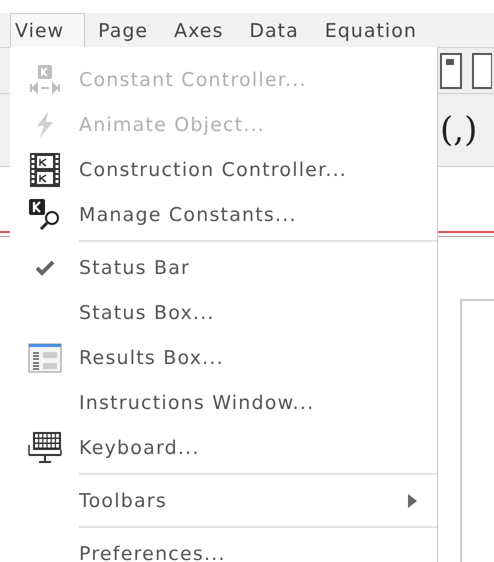  I want to click on menu-title: Axes, so click(198, 30).